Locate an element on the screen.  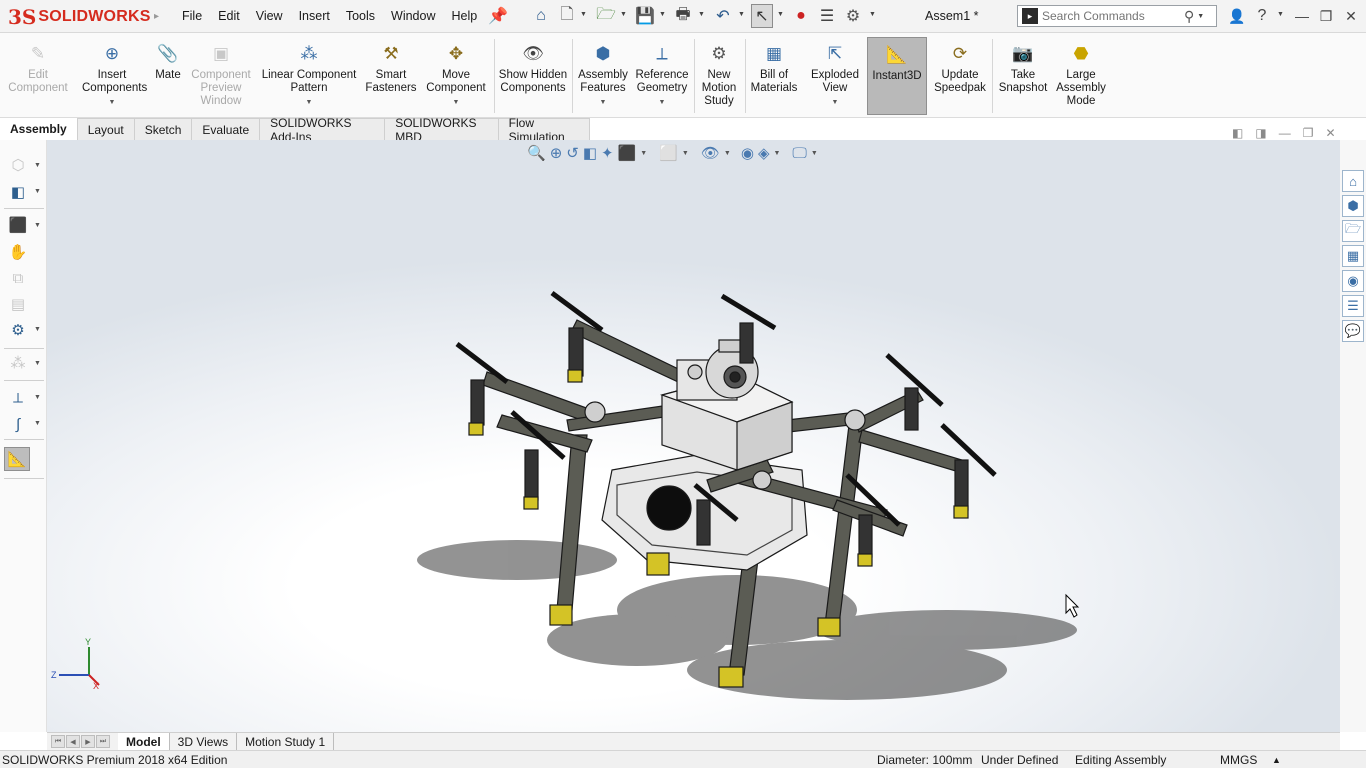
take-snapshot-button: 📷 Take Snapshot is located at coordinates (1023, 76).